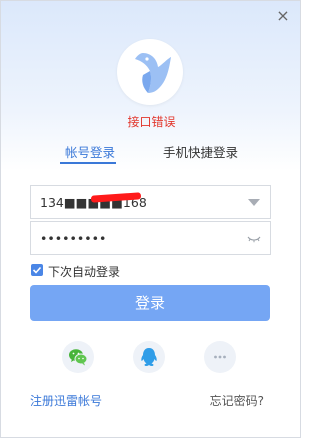  Describe the element at coordinates (150, 303) in the screenshot. I see `login-button: 登录` at that location.